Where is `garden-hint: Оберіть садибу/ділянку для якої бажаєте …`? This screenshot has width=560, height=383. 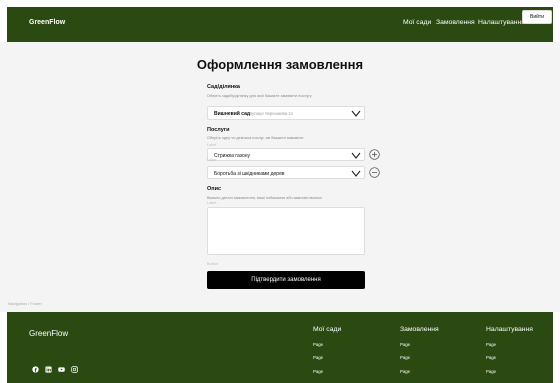 garden-hint: Оберіть садибу/ділянку для якої бажаєте … is located at coordinates (259, 96).